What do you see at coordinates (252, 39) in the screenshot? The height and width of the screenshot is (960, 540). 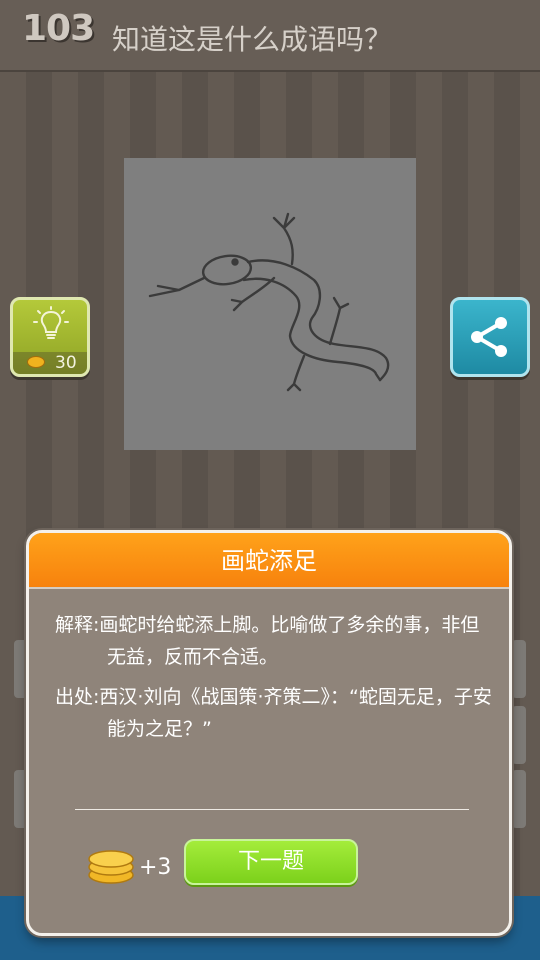 I see `question-text: 知道这是什么成语吗？` at bounding box center [252, 39].